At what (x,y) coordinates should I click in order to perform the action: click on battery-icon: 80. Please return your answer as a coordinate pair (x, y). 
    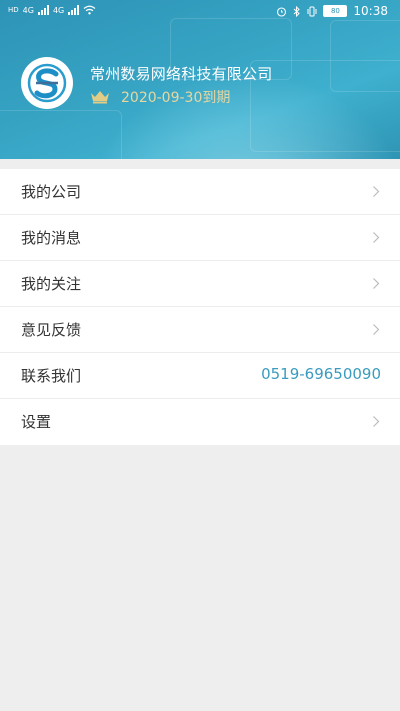
    Looking at the image, I should click on (335, 11).